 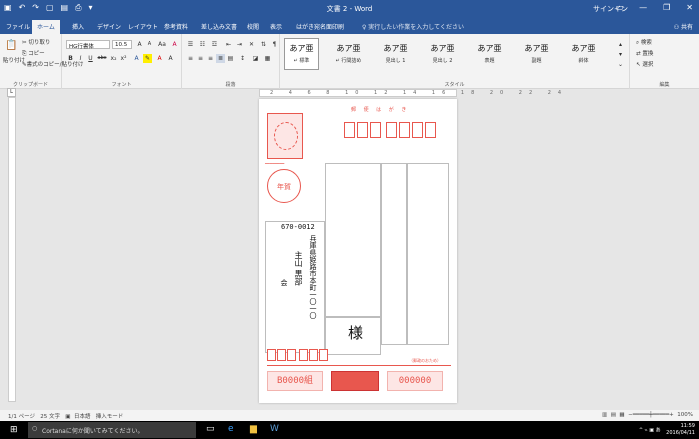 I want to click on line-spacing-icon: ↕, so click(x=242, y=58).